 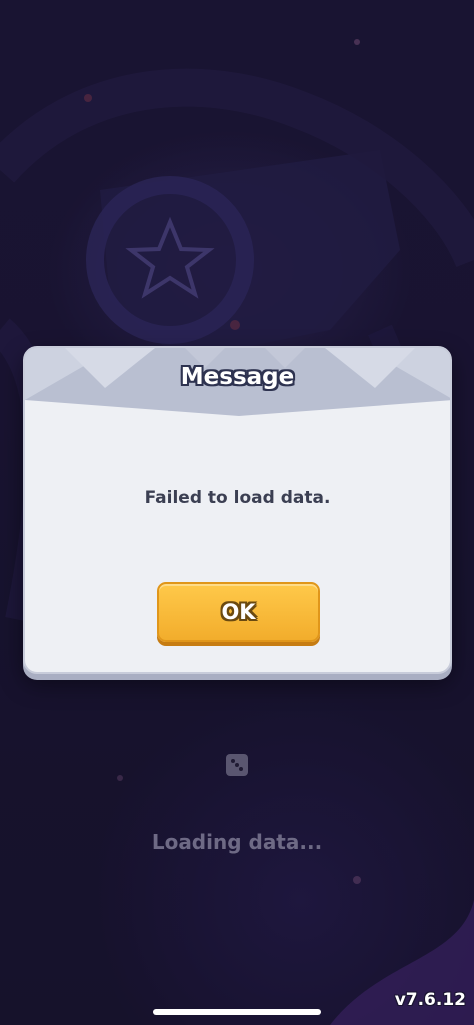 What do you see at coordinates (237, 377) in the screenshot?
I see `dialog-title: Message` at bounding box center [237, 377].